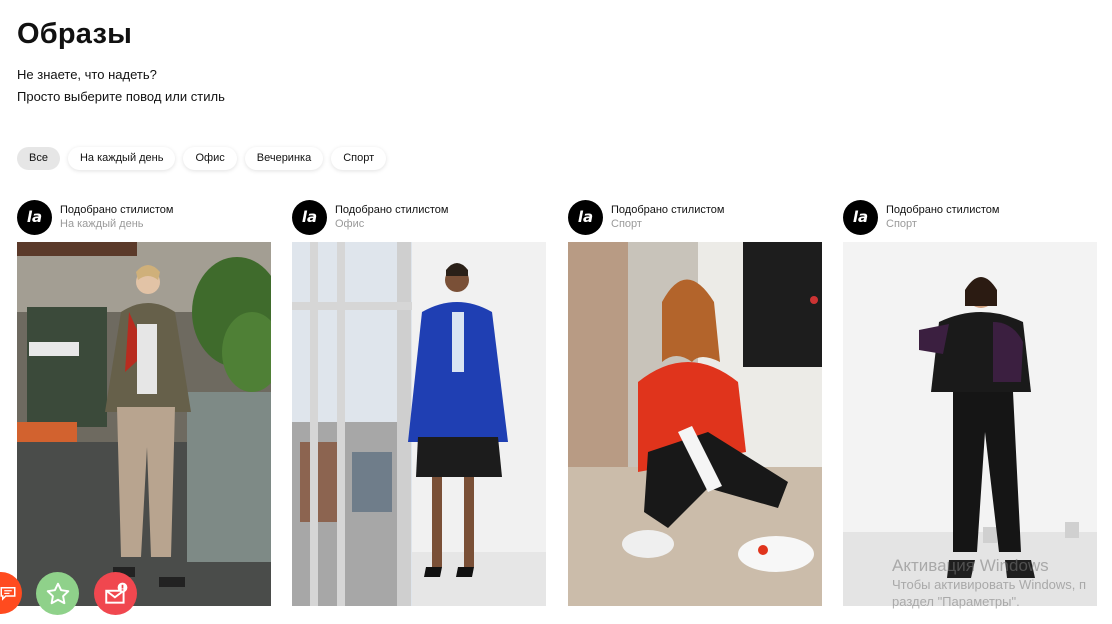 This screenshot has height=624, width=1112. I want to click on filter-chip-everyday: На каждый день, so click(121, 158).